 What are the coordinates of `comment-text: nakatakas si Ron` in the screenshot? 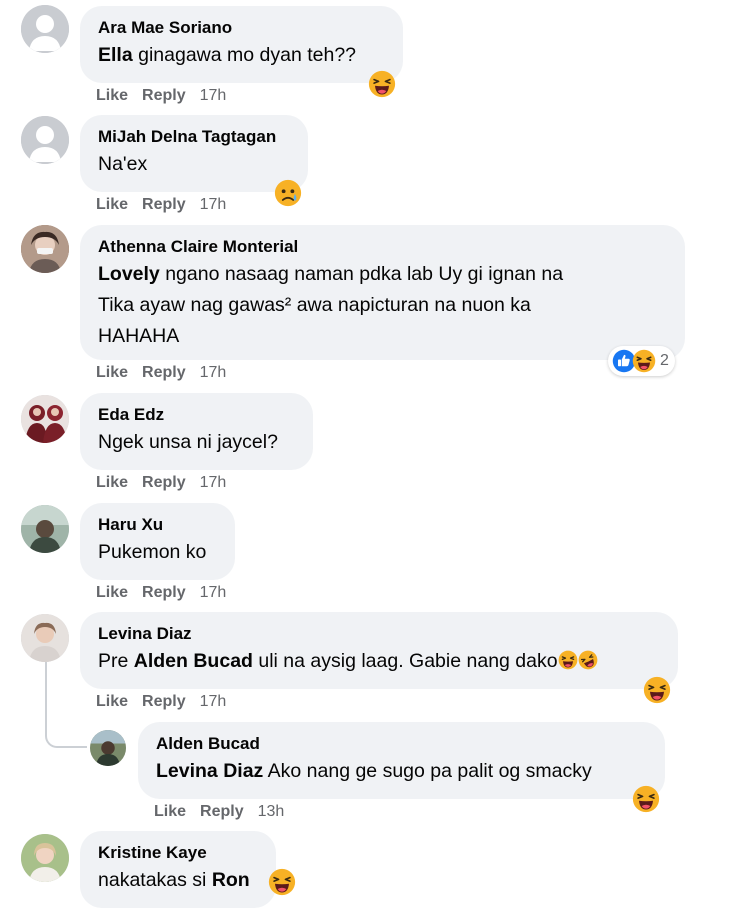 It's located at (174, 880).